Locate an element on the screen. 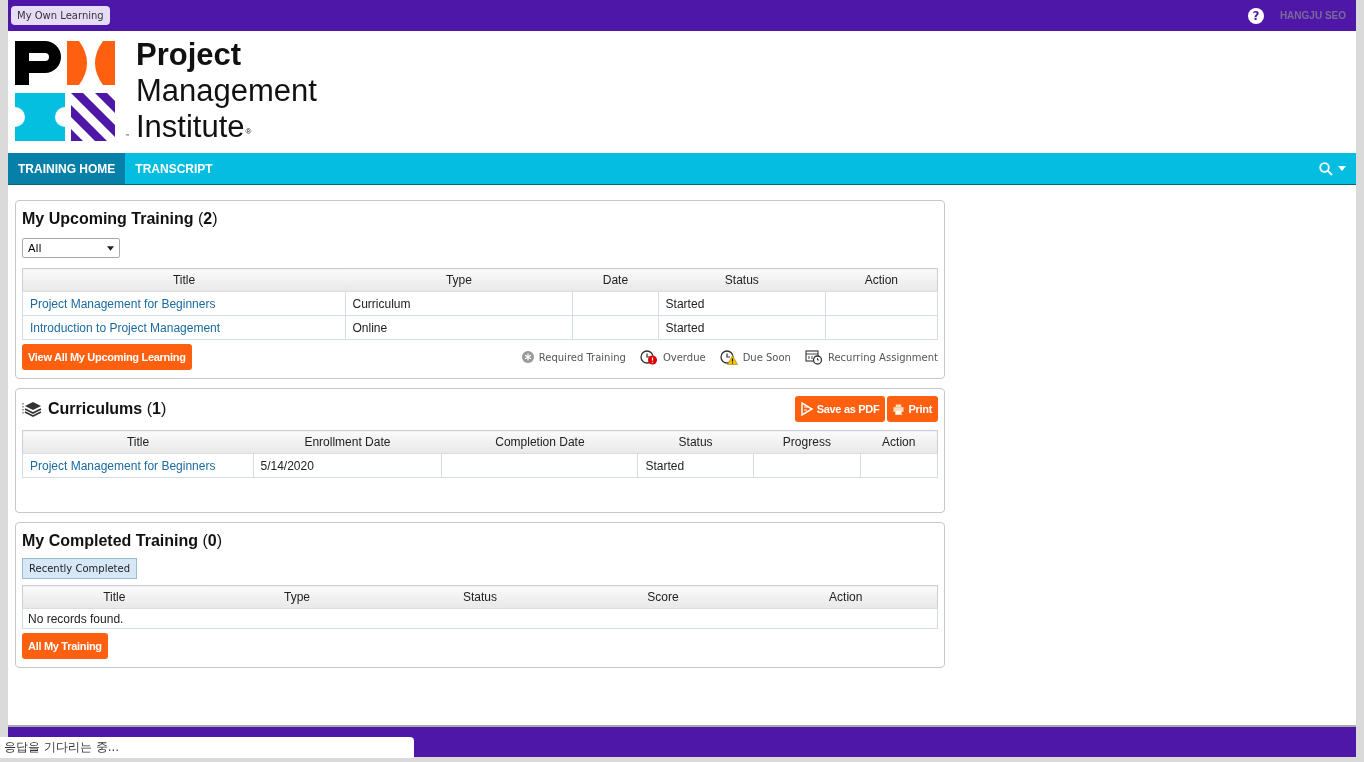 The width and height of the screenshot is (1364, 762). search-icon is located at coordinates (1326, 168).